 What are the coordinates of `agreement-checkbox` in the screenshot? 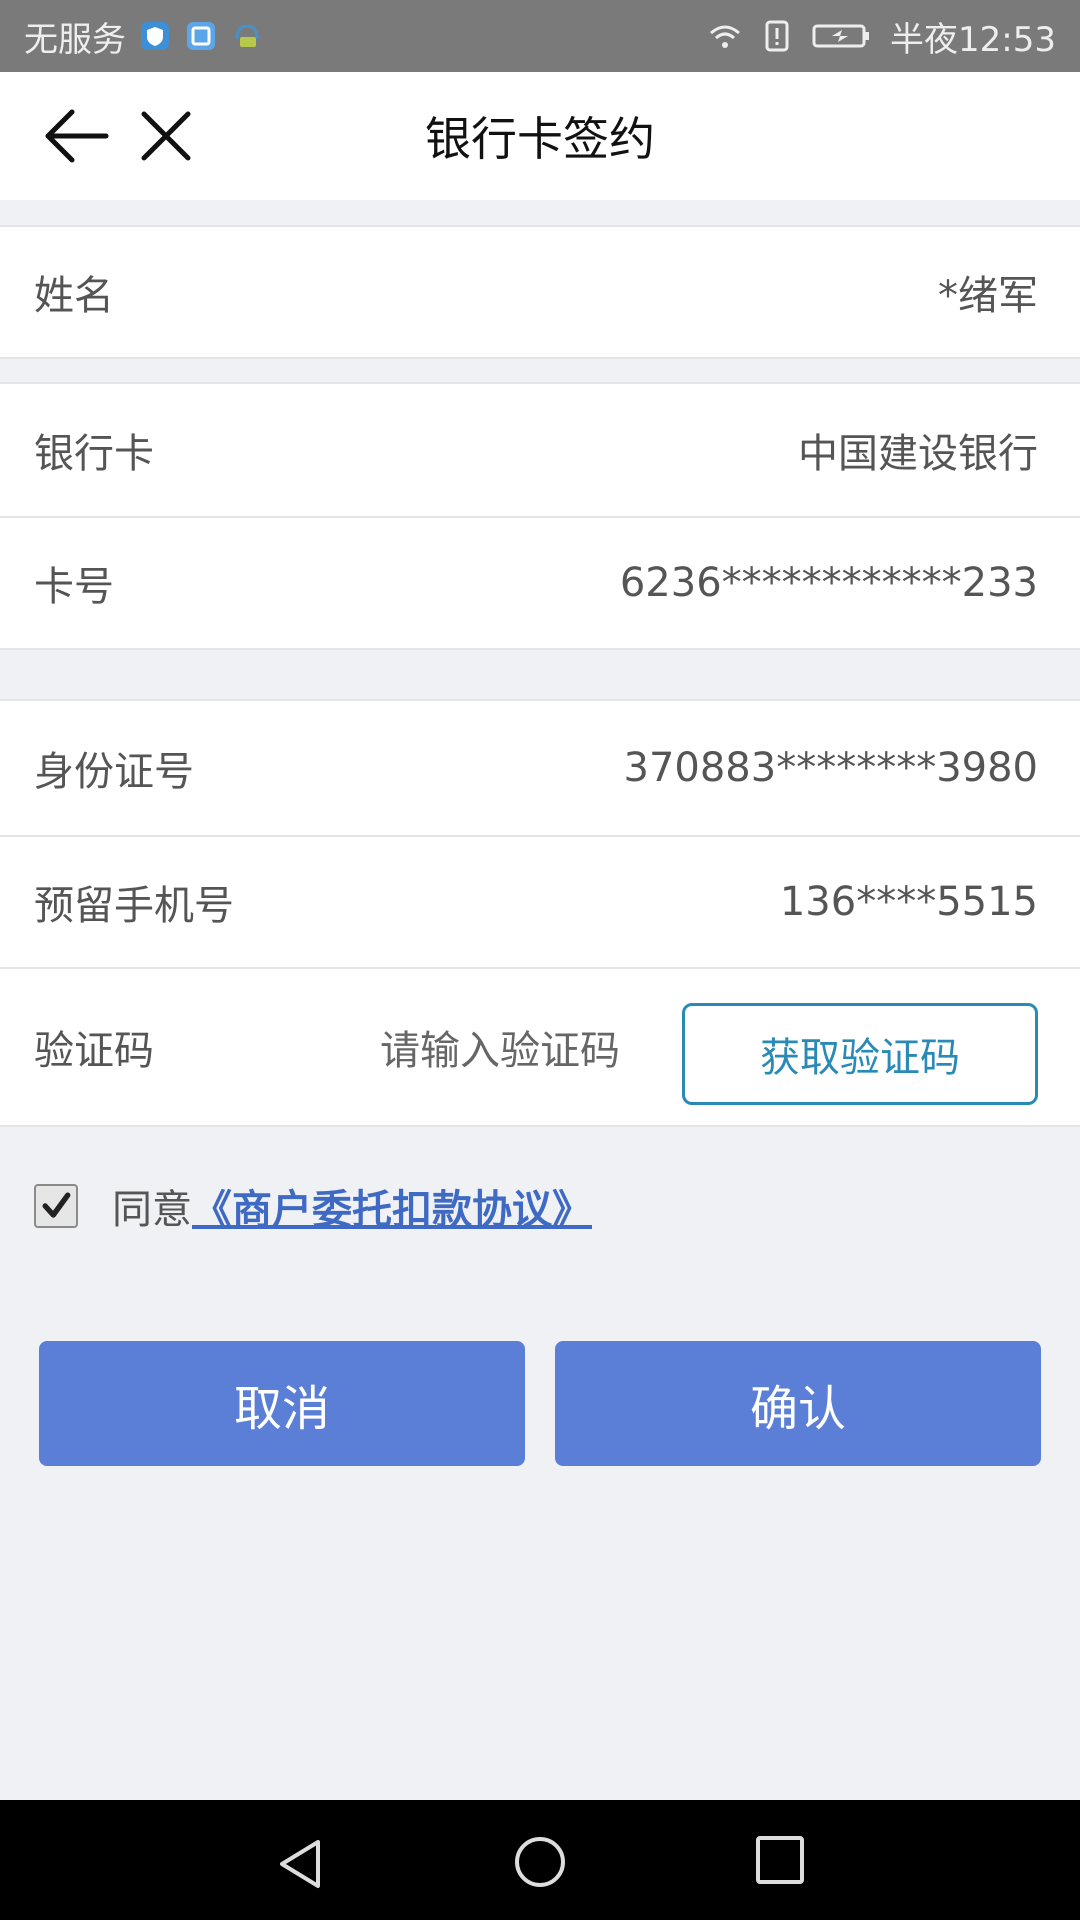 It's located at (56, 1206).